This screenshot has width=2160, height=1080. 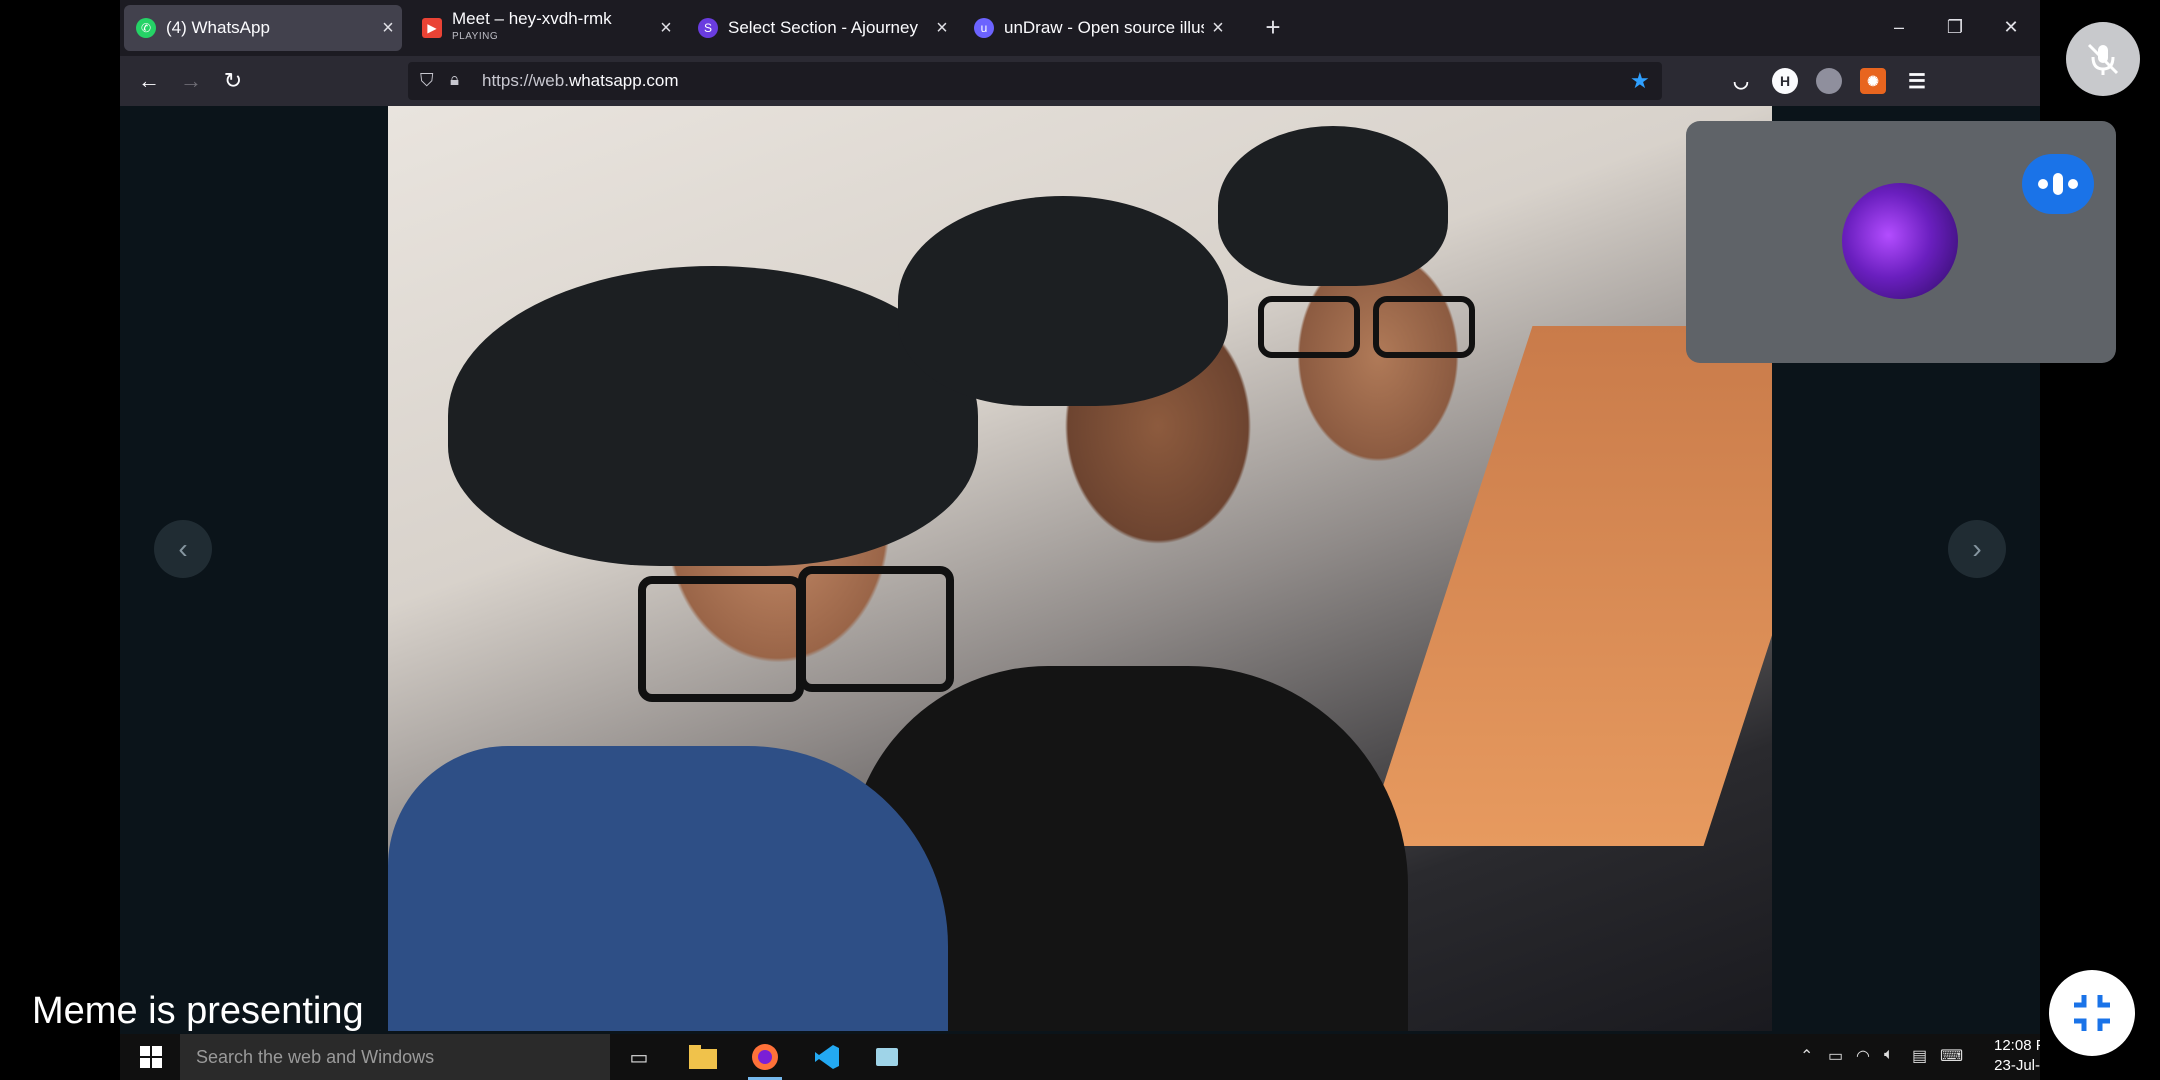 I want to click on menu-icon: ☰, so click(x=1917, y=81).